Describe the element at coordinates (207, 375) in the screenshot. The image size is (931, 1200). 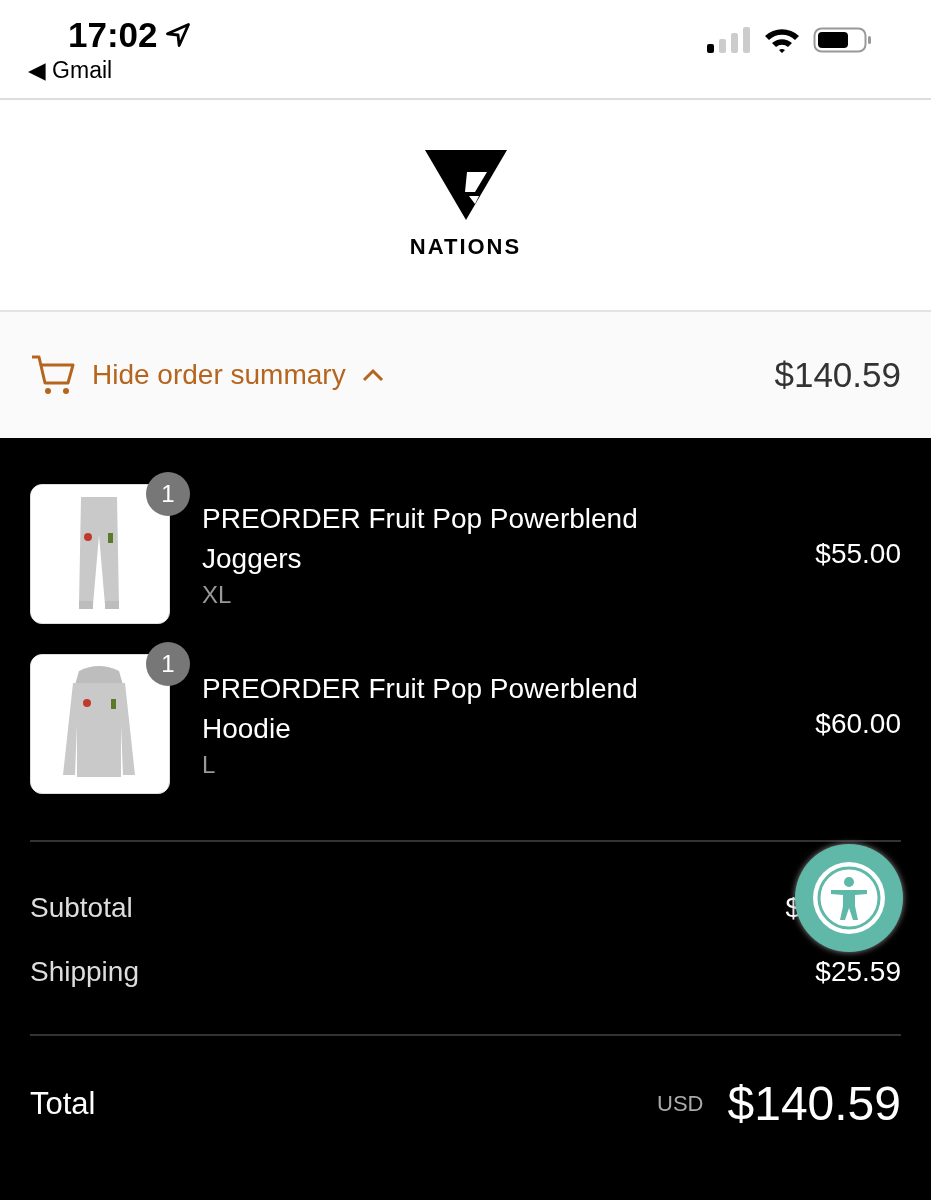
I see `hide-order-summary-button: Hide order summary` at that location.